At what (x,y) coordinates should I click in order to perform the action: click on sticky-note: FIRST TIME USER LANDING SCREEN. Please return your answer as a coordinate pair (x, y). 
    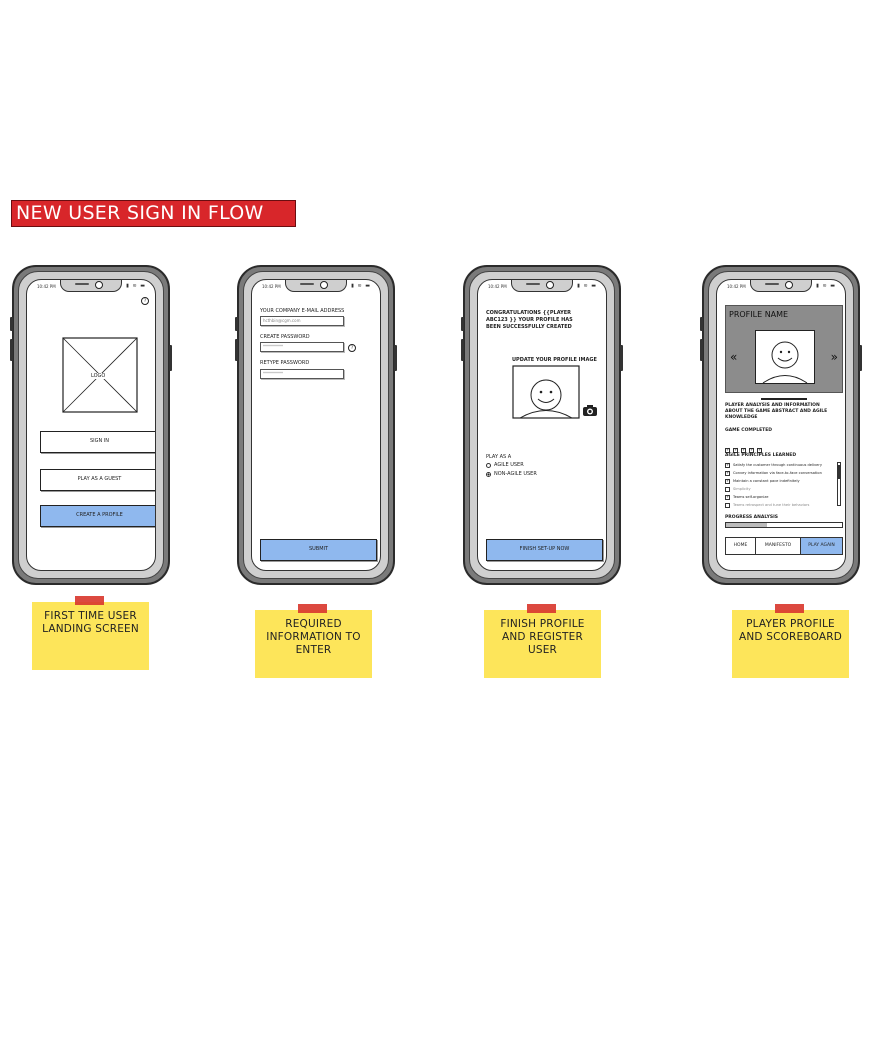
    Looking at the image, I should click on (90, 633).